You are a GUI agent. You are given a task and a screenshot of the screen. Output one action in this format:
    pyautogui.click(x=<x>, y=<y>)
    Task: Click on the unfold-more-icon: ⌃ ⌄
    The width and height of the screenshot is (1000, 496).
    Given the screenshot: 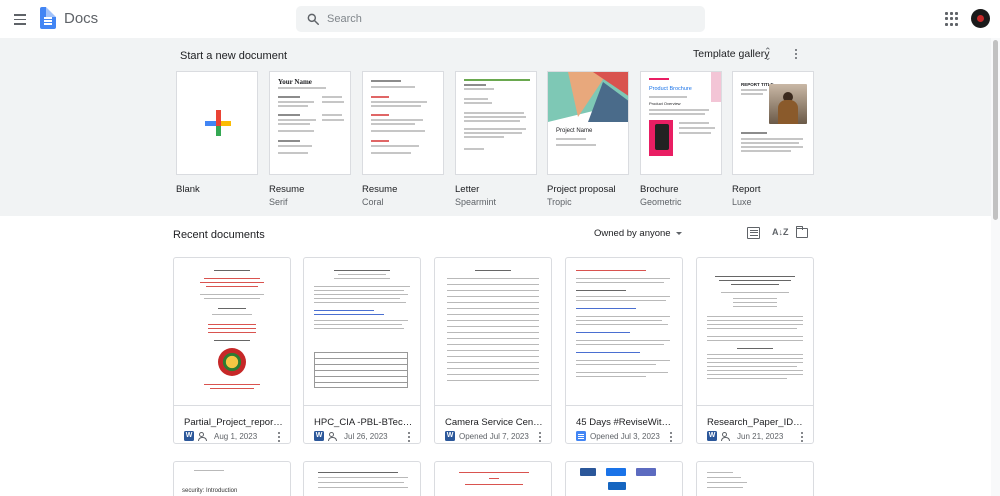 What is the action you would take?
    pyautogui.click(x=768, y=54)
    